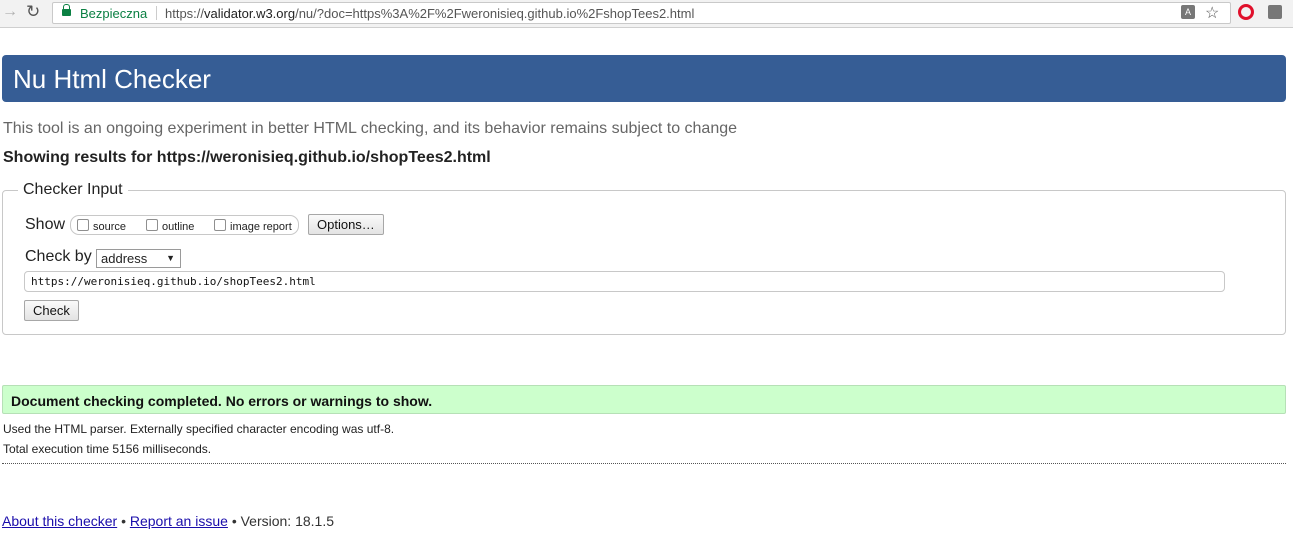  Describe the element at coordinates (51, 310) in the screenshot. I see `check-button: Check` at that location.